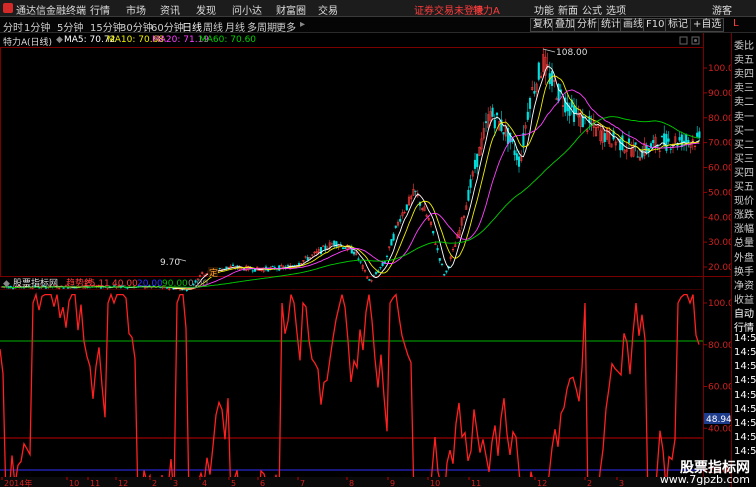 This screenshot has width=756, height=487. Describe the element at coordinates (18, 482) in the screenshot. I see `date-tick-label: 2014年` at that location.